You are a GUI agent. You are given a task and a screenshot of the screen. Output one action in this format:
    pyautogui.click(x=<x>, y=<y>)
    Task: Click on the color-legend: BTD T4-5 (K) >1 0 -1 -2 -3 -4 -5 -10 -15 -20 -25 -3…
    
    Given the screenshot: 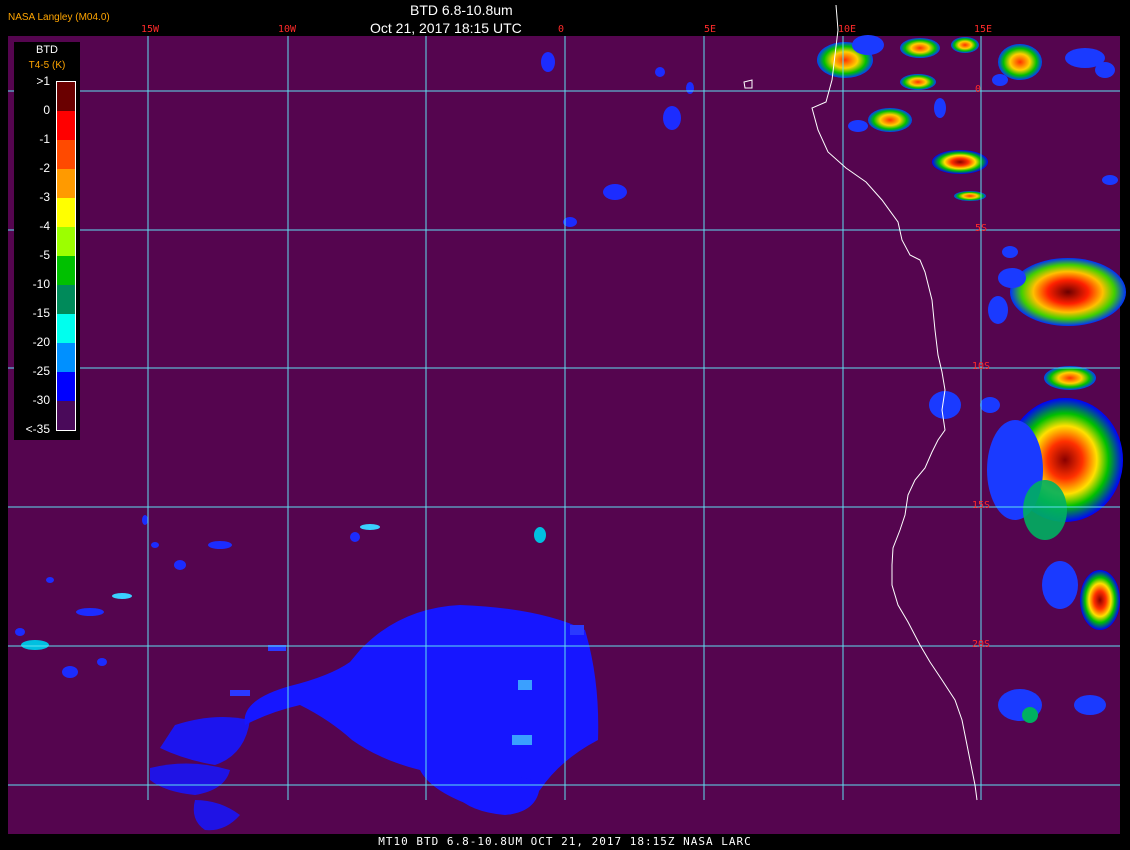 What is the action you would take?
    pyautogui.click(x=47, y=241)
    